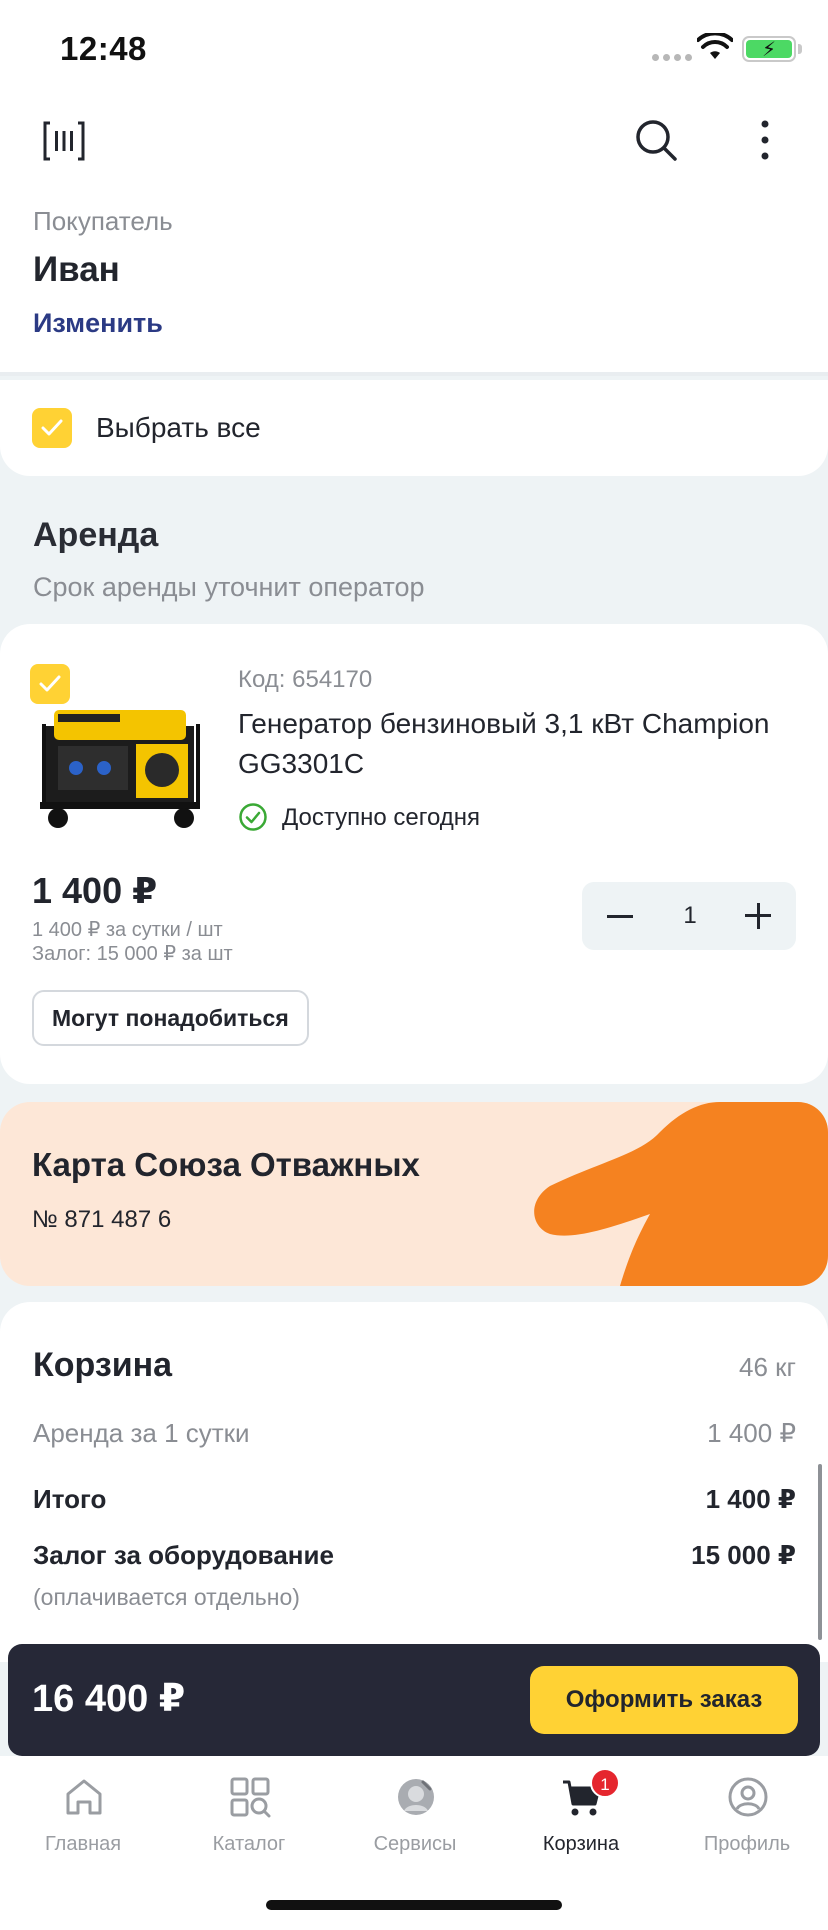 This screenshot has width=828, height=1930. I want to click on deposit-value: 15 000 ₽, so click(743, 1555).